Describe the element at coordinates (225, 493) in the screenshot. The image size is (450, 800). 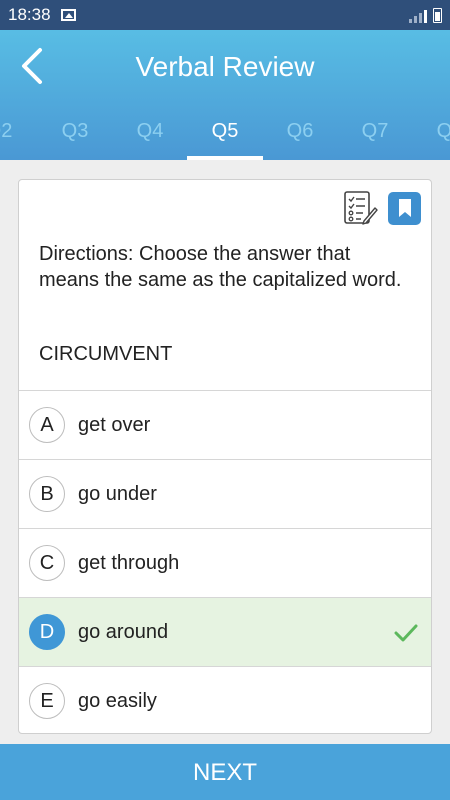
I see `option-b: B go under` at that location.